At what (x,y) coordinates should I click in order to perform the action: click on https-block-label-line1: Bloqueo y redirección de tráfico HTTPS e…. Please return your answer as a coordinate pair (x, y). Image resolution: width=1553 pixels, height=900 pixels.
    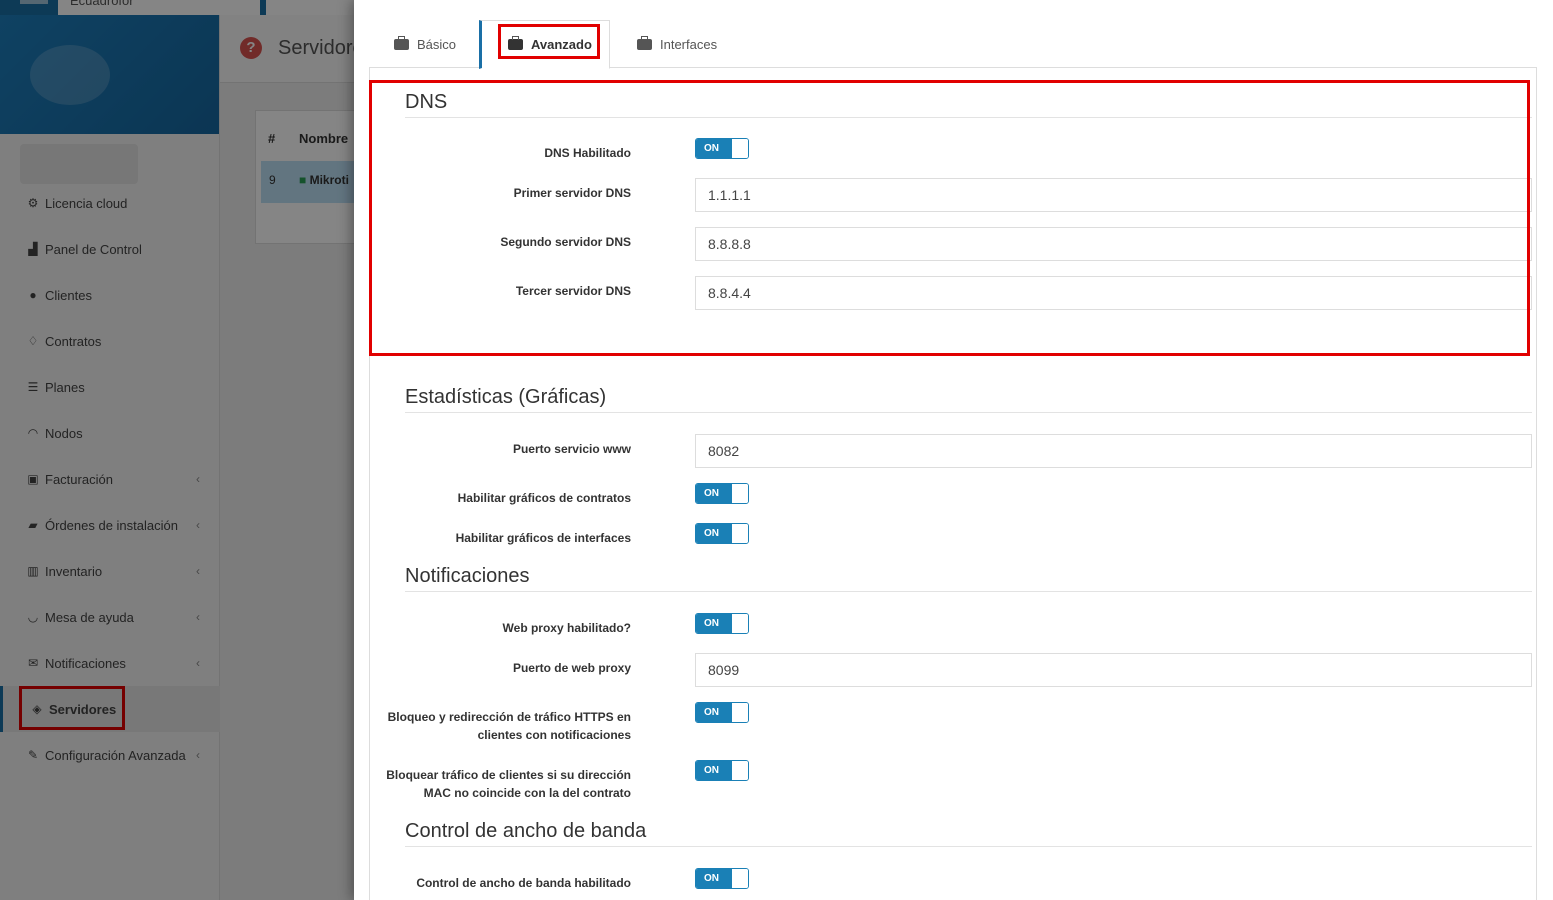
    Looking at the image, I should click on (509, 717).